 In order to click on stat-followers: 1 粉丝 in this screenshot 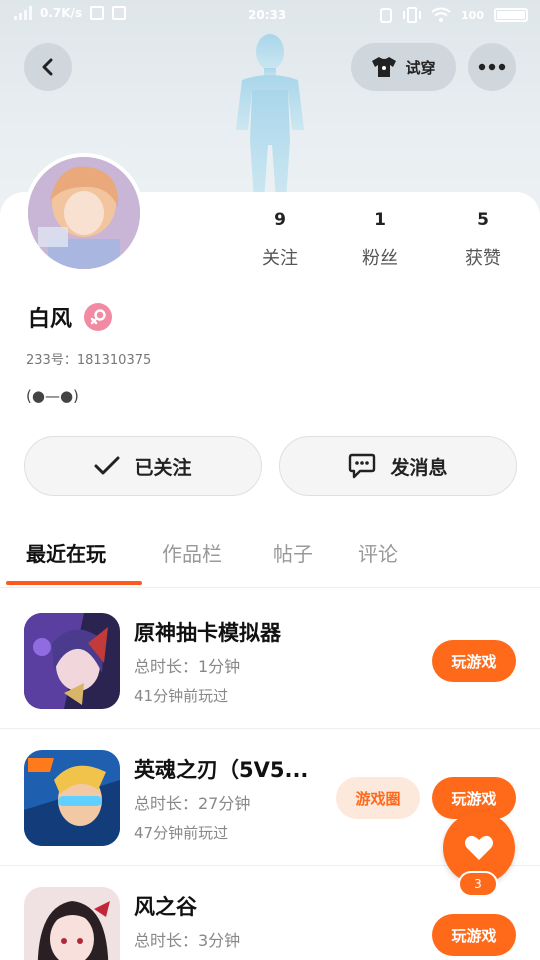, I will do `click(380, 240)`.